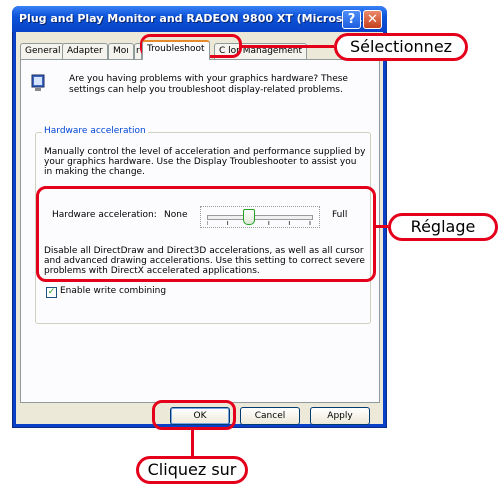 The image size is (503, 486). What do you see at coordinates (121, 51) in the screenshot?
I see `tab-monitor: Moı` at bounding box center [121, 51].